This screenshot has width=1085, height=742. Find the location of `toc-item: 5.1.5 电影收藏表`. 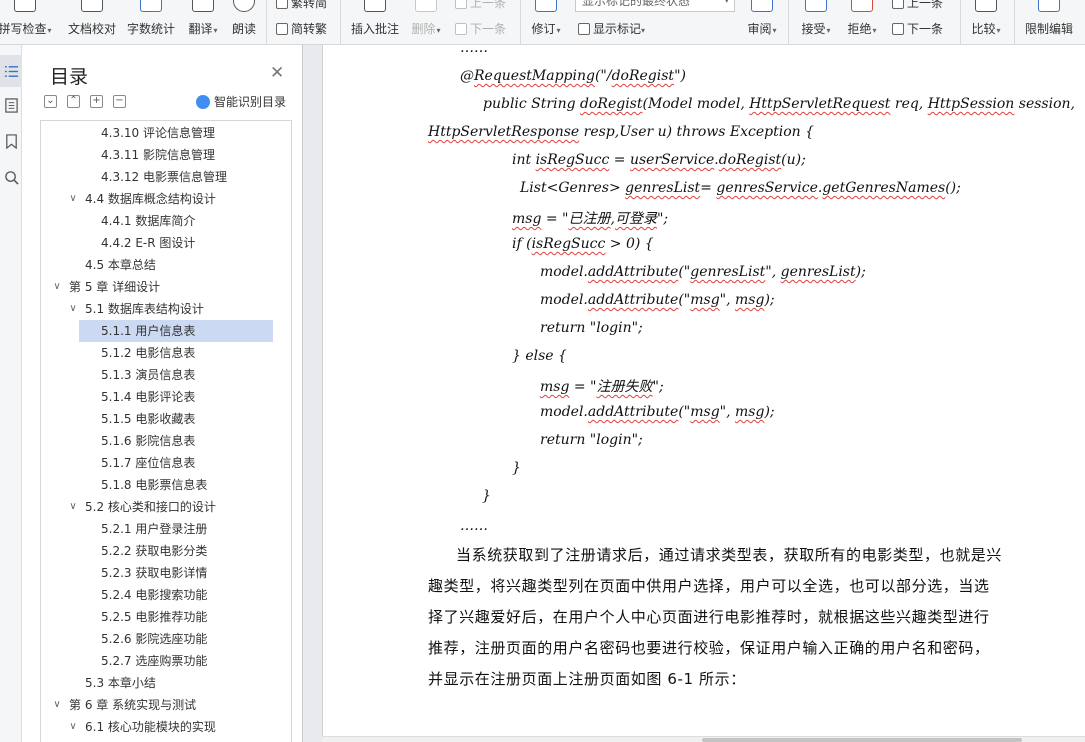

toc-item: 5.1.5 电影收藏表 is located at coordinates (166, 419).